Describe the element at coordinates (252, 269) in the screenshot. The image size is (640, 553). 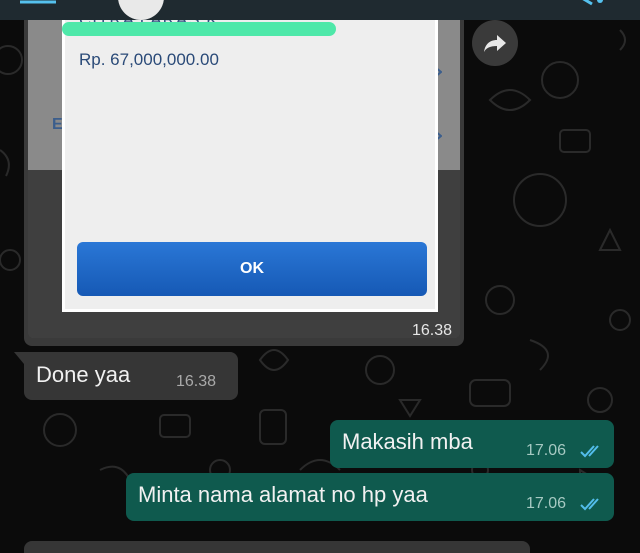
I see `dialog-ok-button: OK` at that location.